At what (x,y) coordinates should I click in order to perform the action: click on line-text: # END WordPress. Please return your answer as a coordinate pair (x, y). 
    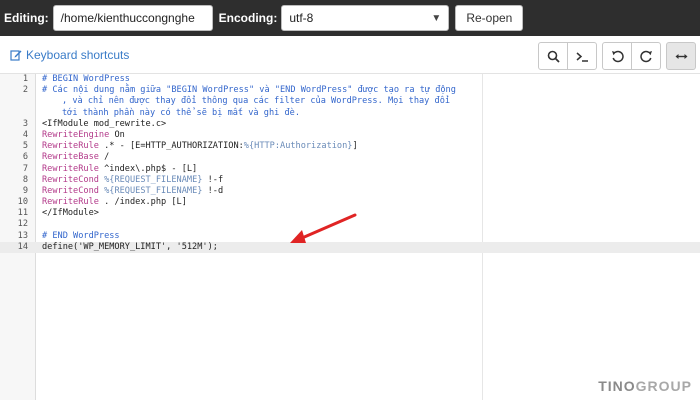
    Looking at the image, I should click on (81, 235).